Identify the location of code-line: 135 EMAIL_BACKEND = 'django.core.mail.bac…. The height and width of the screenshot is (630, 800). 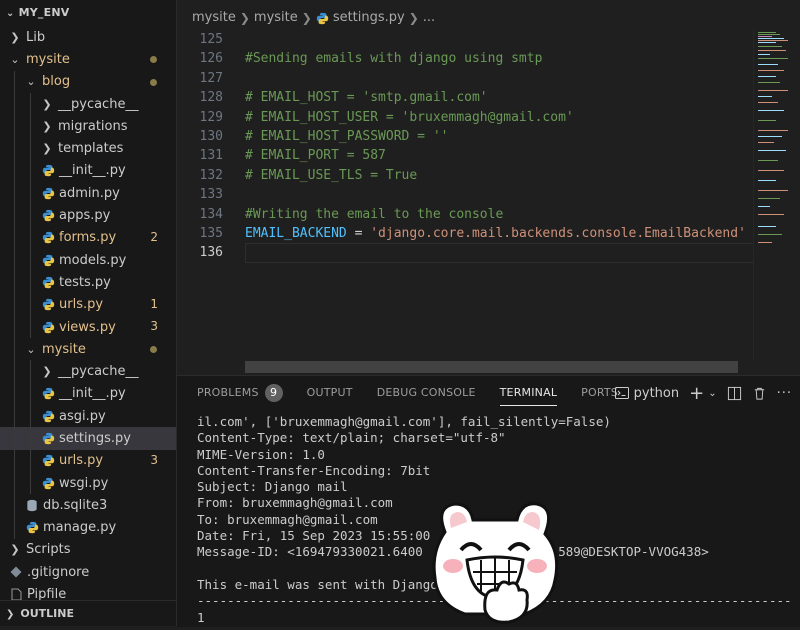
(464, 233).